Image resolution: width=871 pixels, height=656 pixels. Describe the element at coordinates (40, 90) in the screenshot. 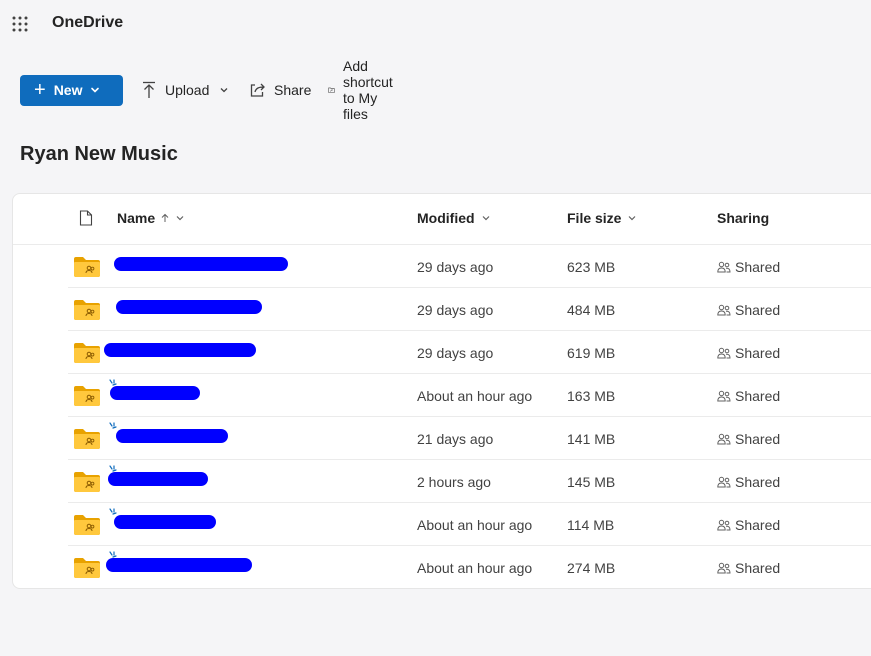

I see `plus-icon: +` at that location.